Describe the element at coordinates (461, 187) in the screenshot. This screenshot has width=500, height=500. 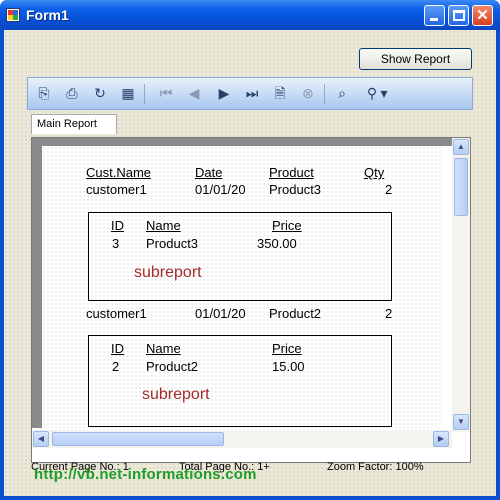
I see `vertical-scroll-thumb` at that location.